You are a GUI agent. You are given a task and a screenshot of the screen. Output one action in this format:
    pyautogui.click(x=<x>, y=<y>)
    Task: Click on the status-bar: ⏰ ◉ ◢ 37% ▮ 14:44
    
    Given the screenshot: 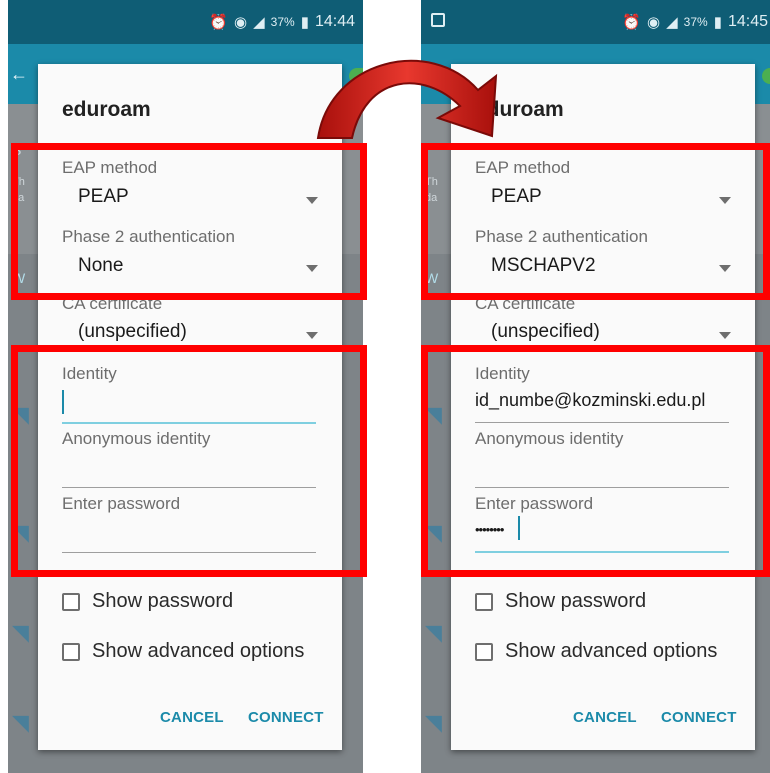 What is the action you would take?
    pyautogui.click(x=185, y=22)
    